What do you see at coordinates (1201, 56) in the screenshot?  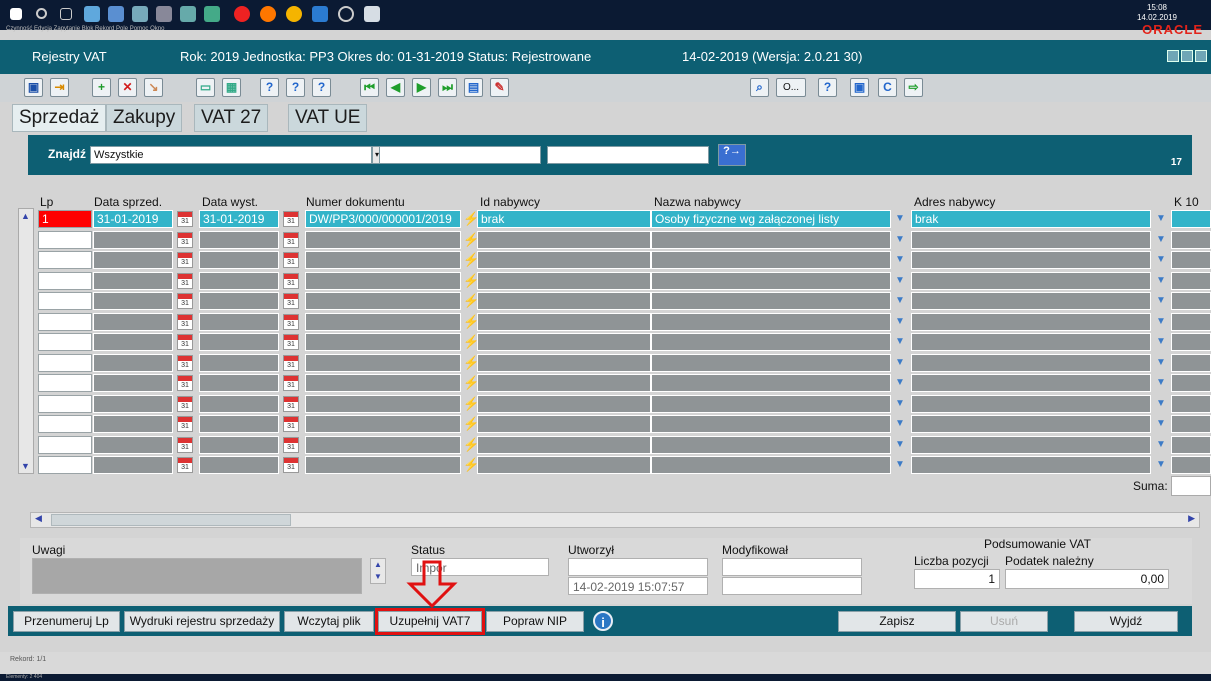 I see `close-icon` at bounding box center [1201, 56].